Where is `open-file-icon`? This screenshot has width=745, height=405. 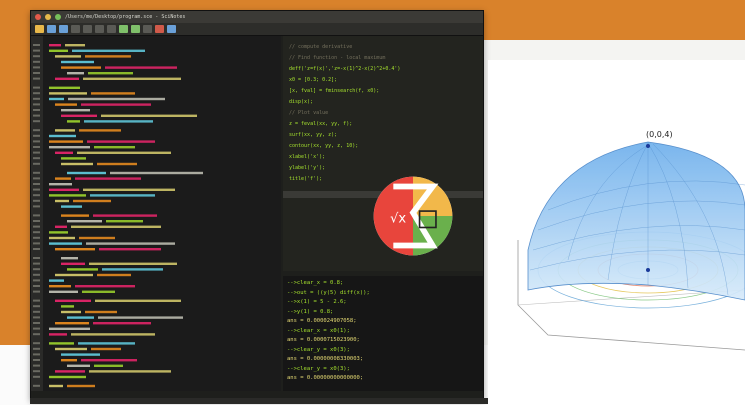
open-file-icon is located at coordinates (51, 29).